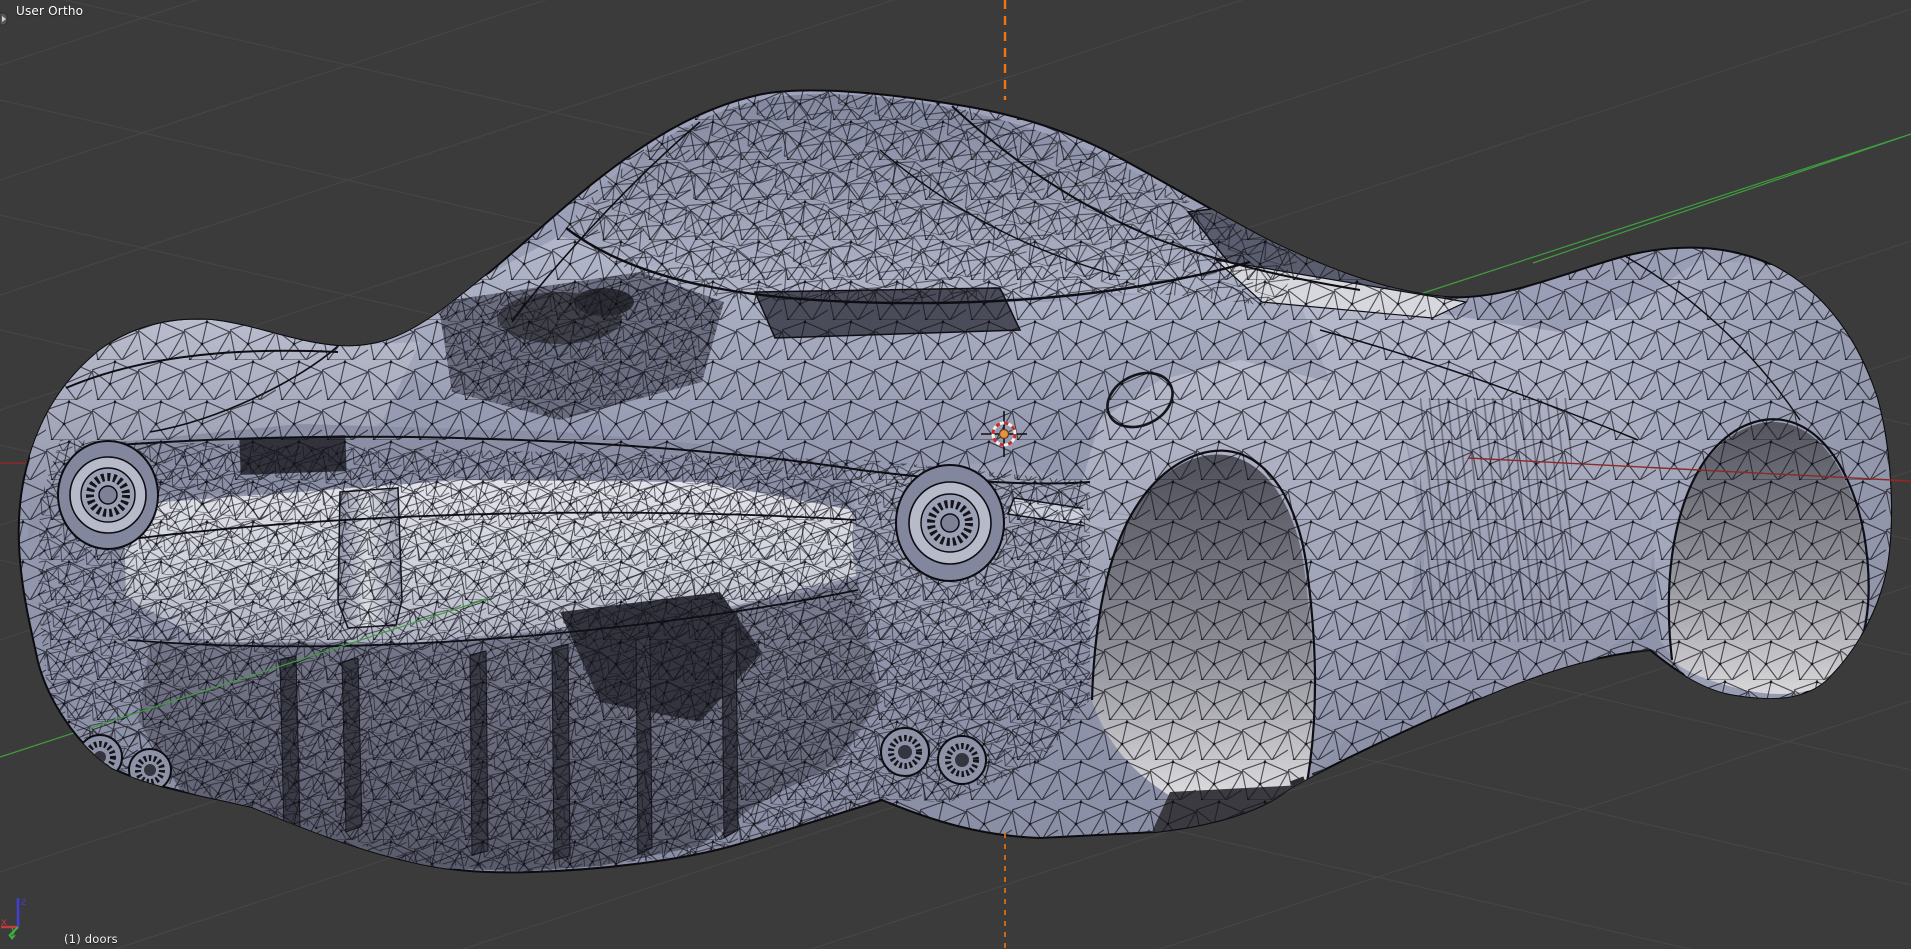 This screenshot has width=1911, height=949. Describe the element at coordinates (50, 11) in the screenshot. I see `view-label: User Ortho` at that location.